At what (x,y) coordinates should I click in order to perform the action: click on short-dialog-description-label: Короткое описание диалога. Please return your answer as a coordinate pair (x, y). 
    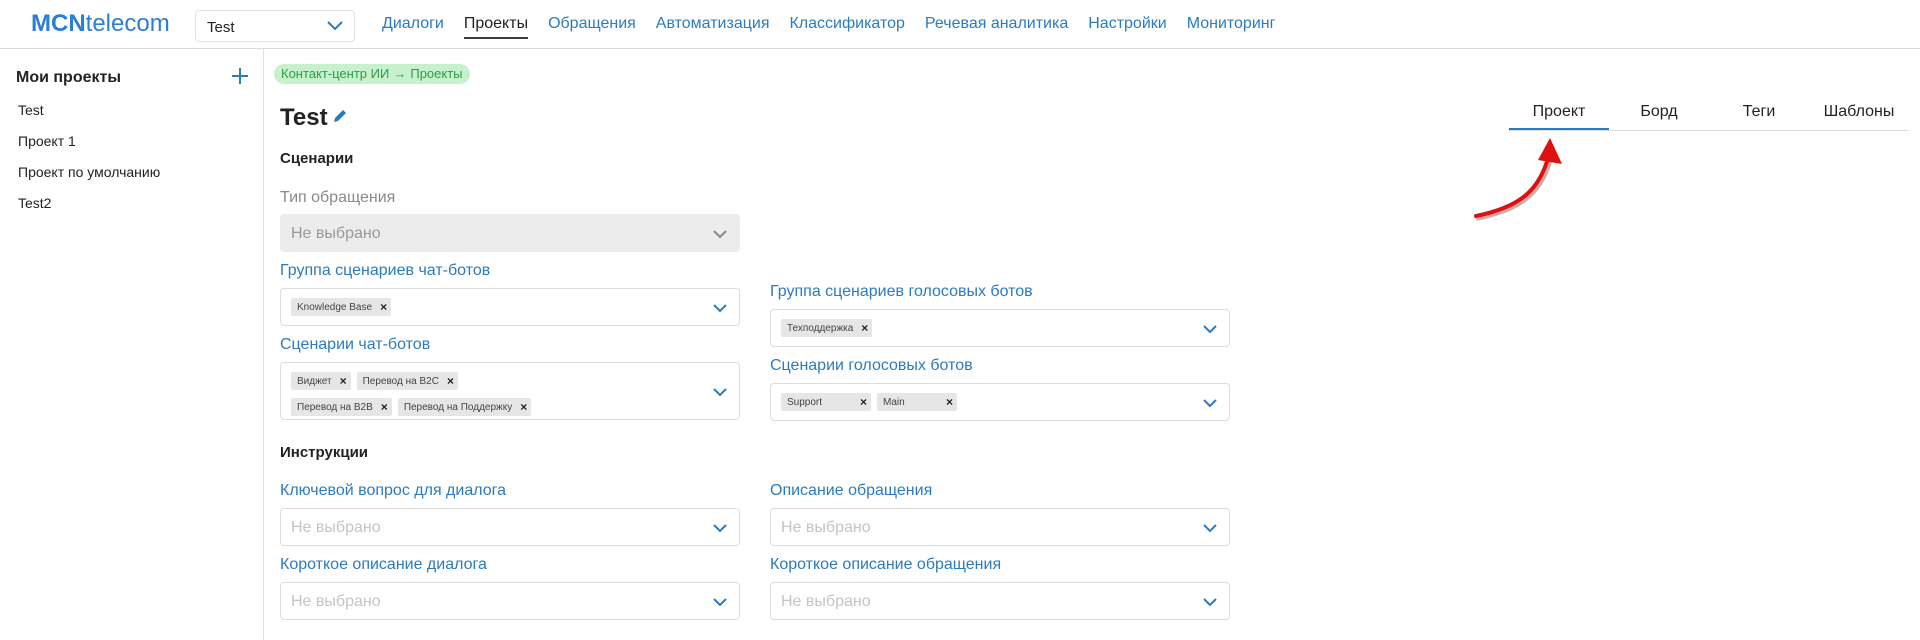
    Looking at the image, I should click on (383, 564).